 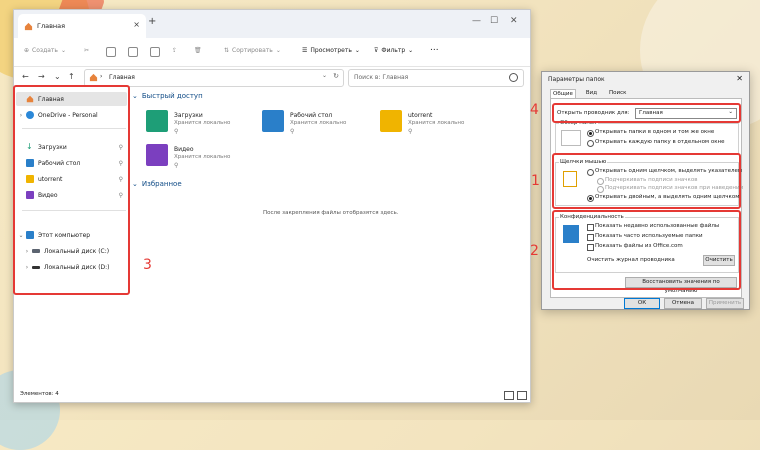 I want to click on filter-button: ⊽ Фильтр ⌄, so click(x=393, y=50).